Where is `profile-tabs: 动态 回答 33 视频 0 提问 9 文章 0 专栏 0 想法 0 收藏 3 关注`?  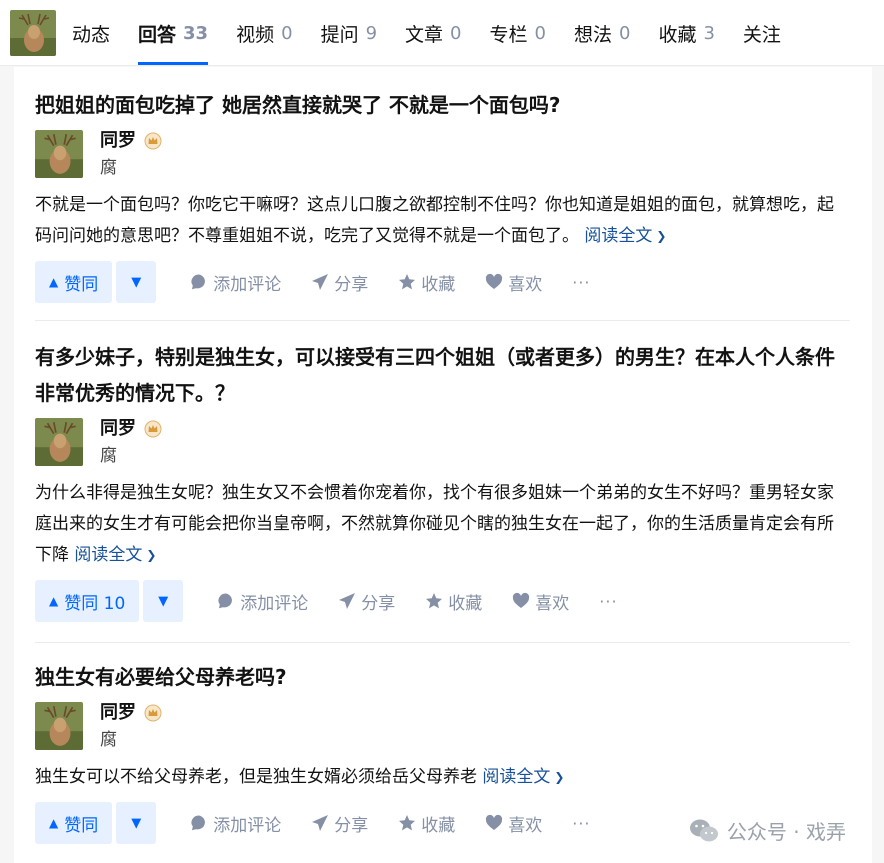 profile-tabs: 动态 回答 33 视频 0 提问 9 文章 0 专栏 0 想法 0 收藏 3 关注 is located at coordinates (440, 33).